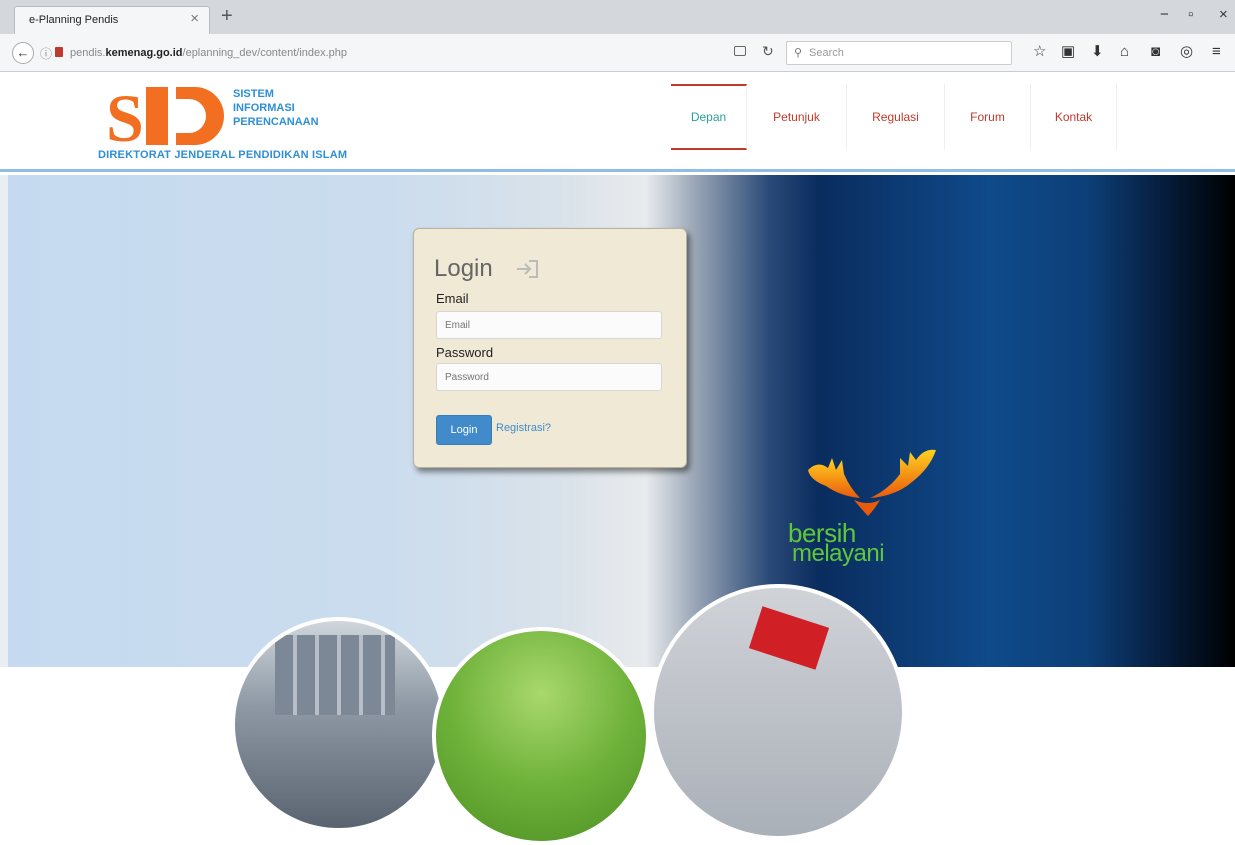  Describe the element at coordinates (549, 325) in the screenshot. I see `email-field` at that location.